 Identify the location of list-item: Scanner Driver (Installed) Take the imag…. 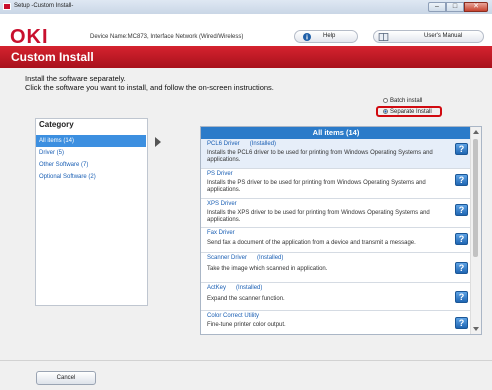
(336, 268).